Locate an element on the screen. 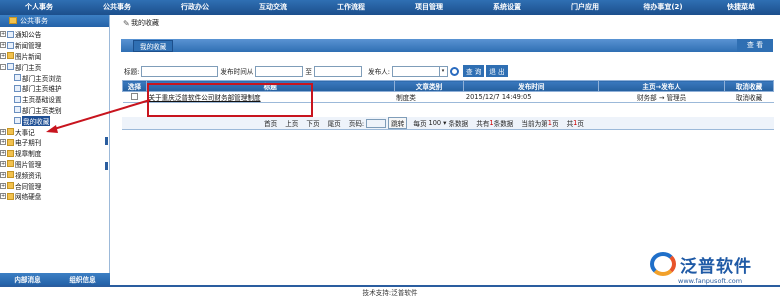  logo-url: www.fanpusoft.com is located at coordinates (710, 281).